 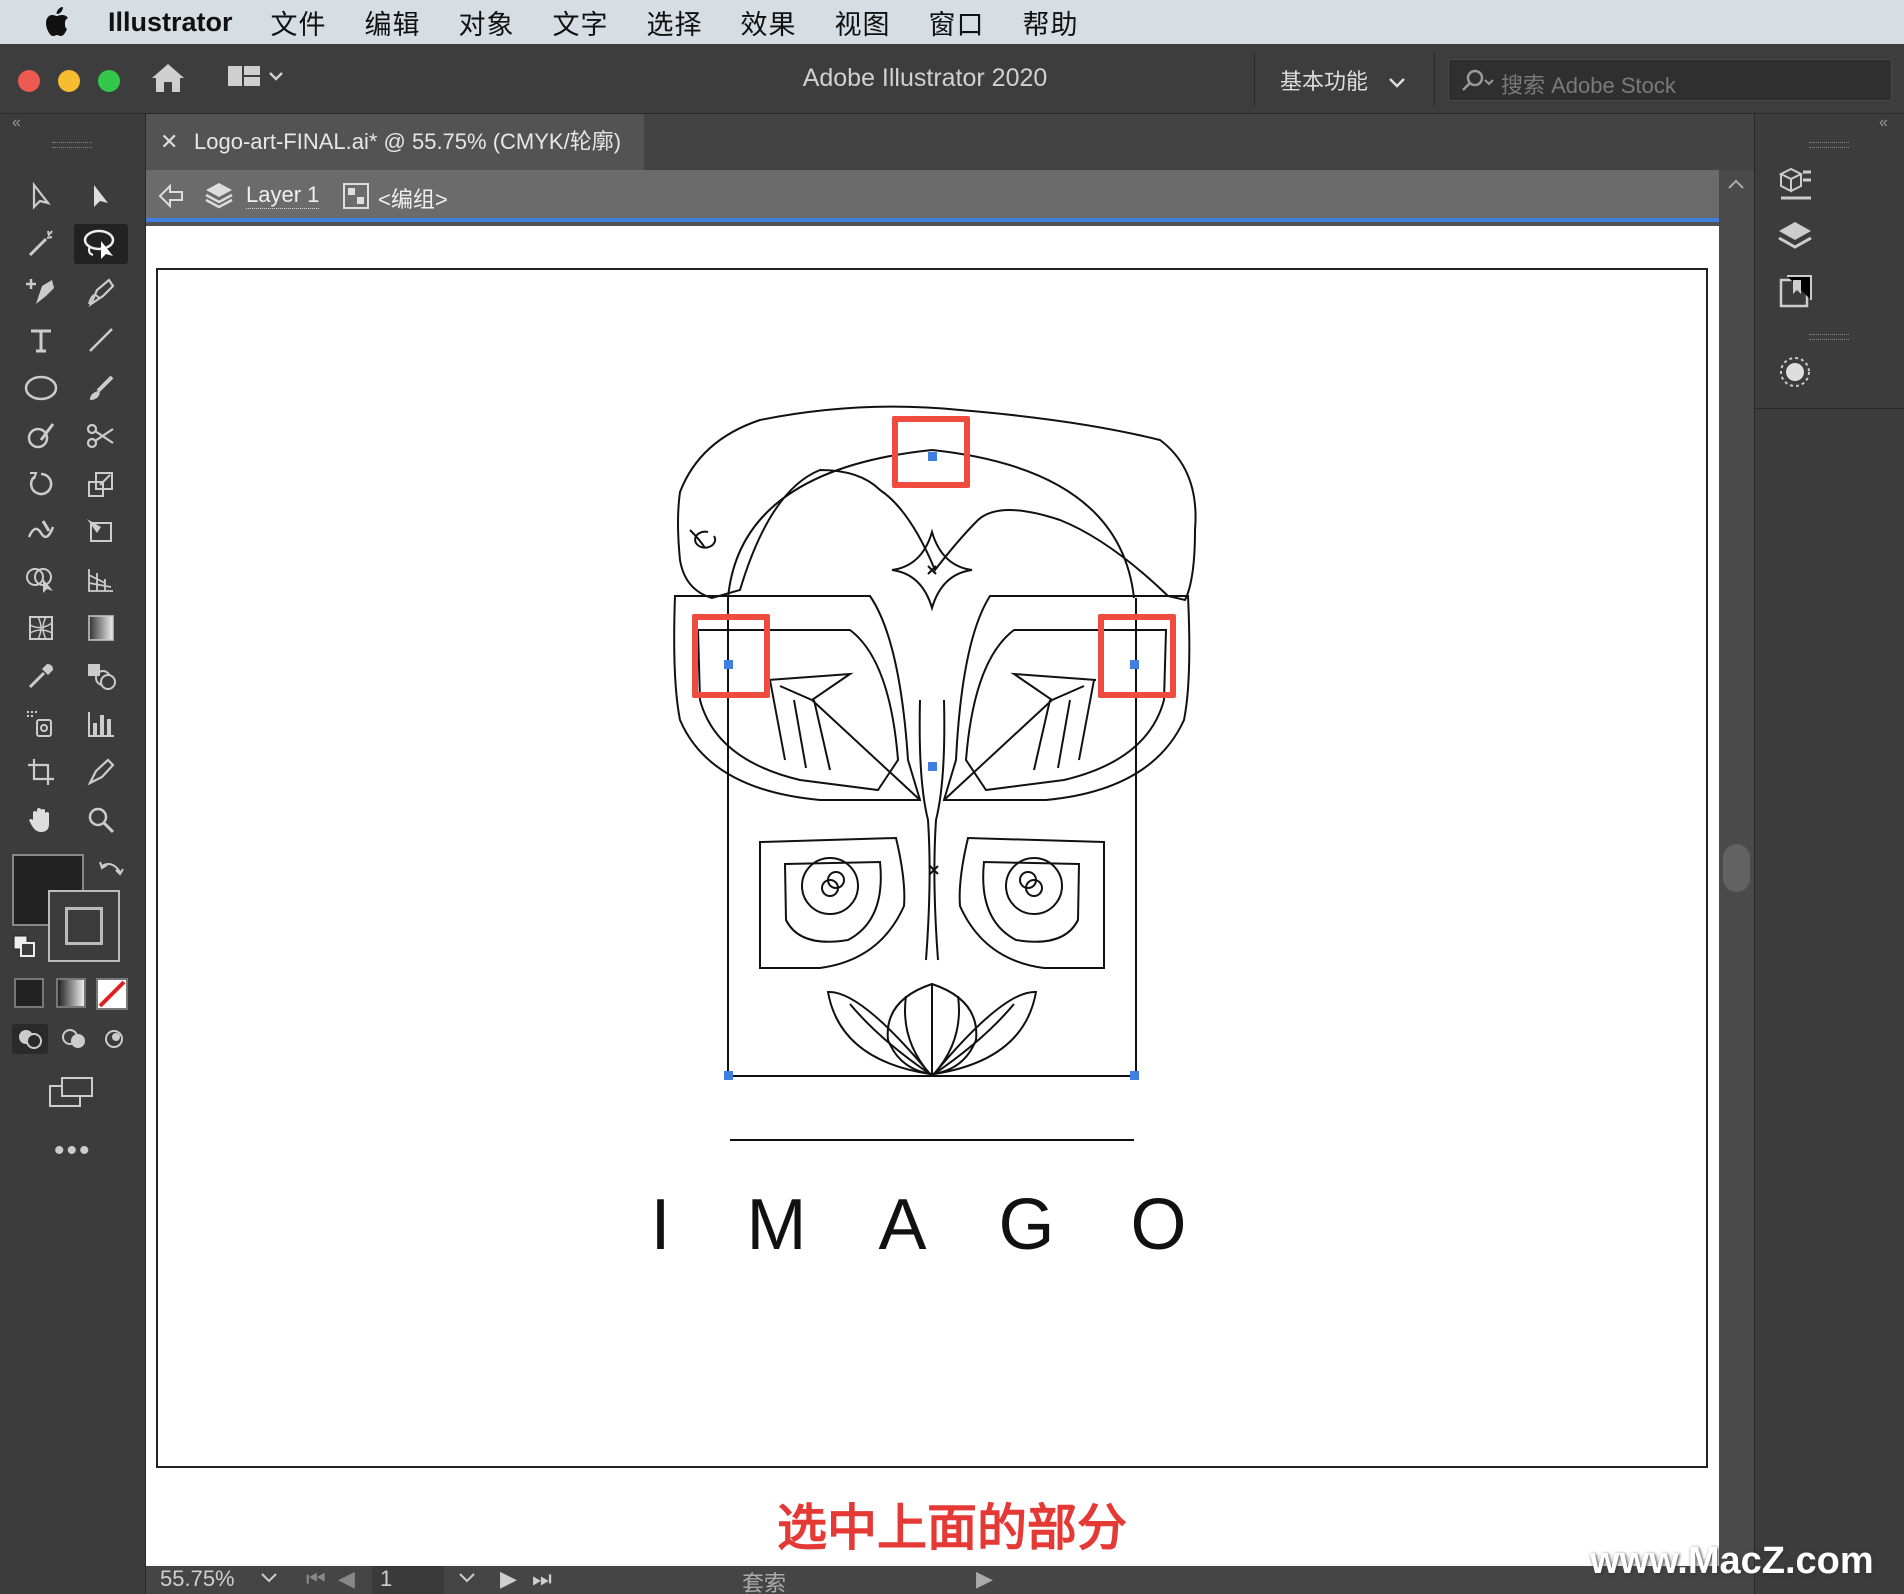 I want to click on vertical-scrollbar, so click(x=1736, y=868).